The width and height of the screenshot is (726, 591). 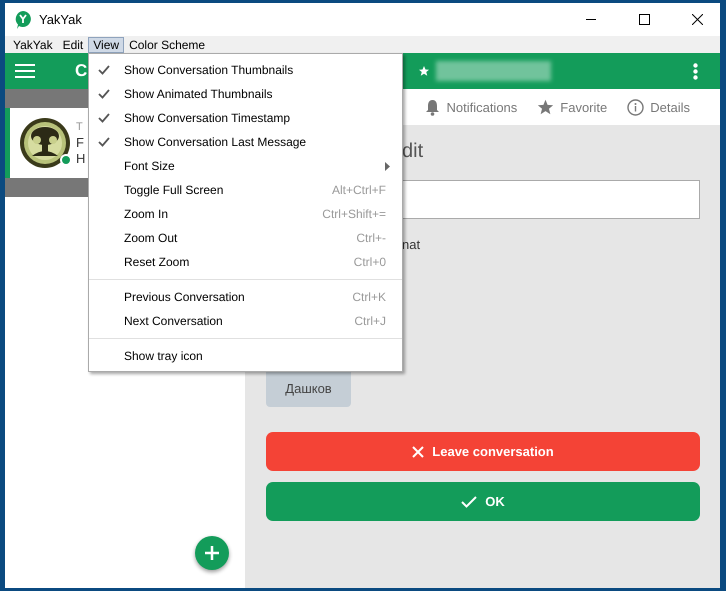 What do you see at coordinates (81, 71) in the screenshot?
I see `sidebar-title: C` at bounding box center [81, 71].